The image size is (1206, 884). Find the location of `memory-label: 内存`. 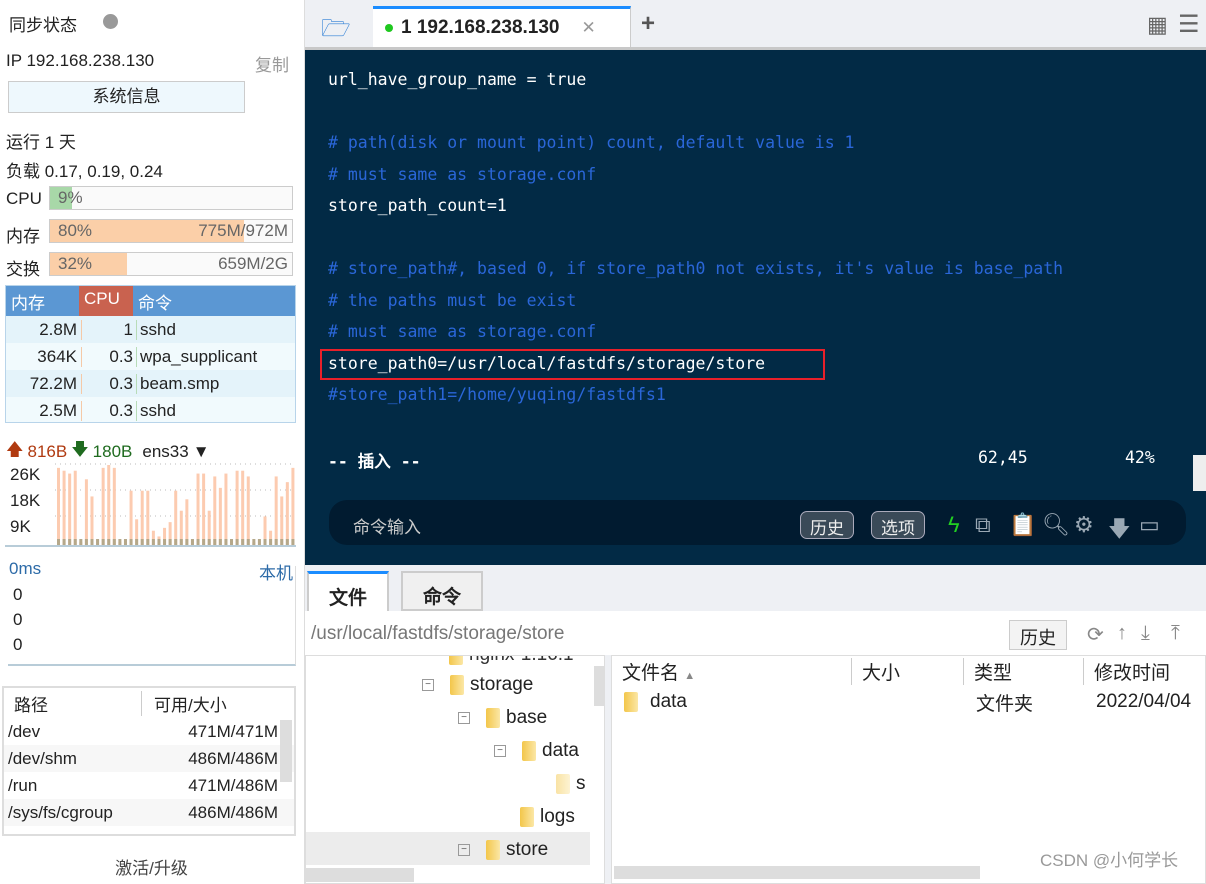

memory-label: 内存 is located at coordinates (23, 236).